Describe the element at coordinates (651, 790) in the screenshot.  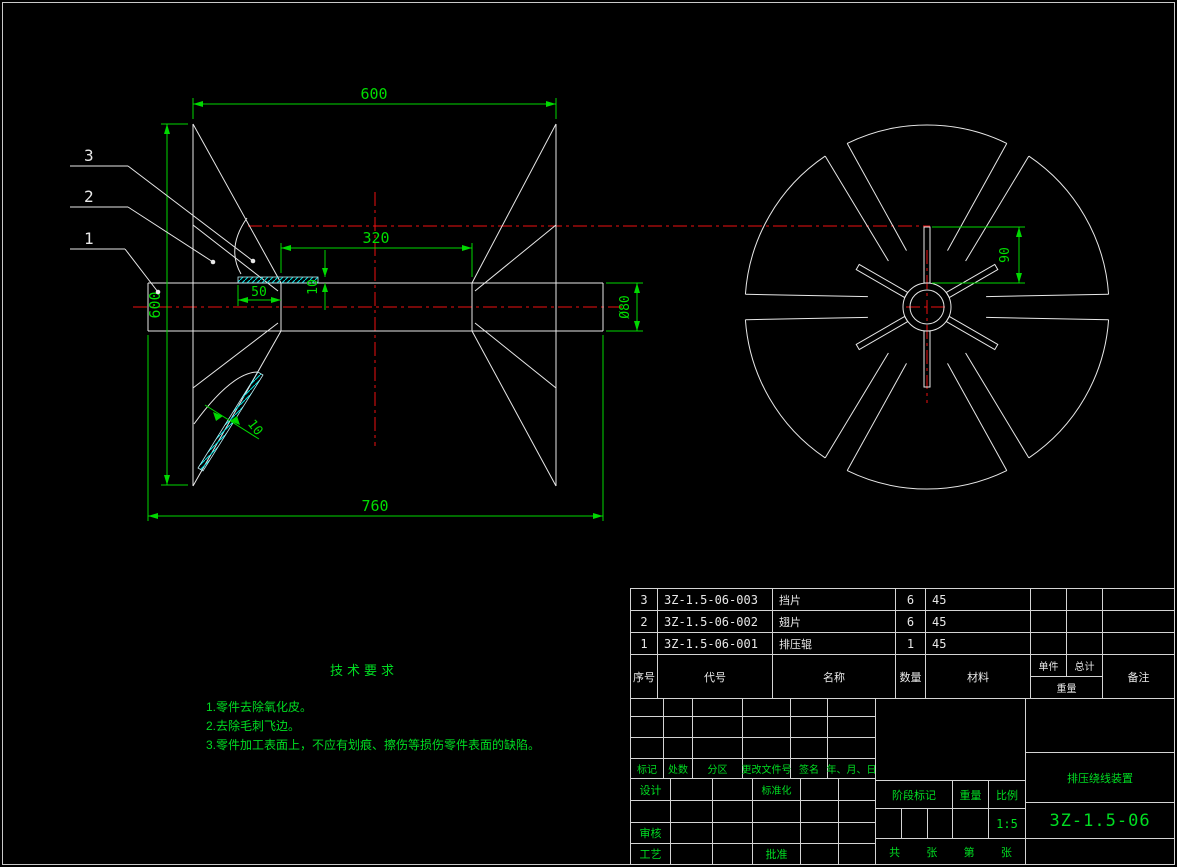
I see `label-design: 设计` at that location.